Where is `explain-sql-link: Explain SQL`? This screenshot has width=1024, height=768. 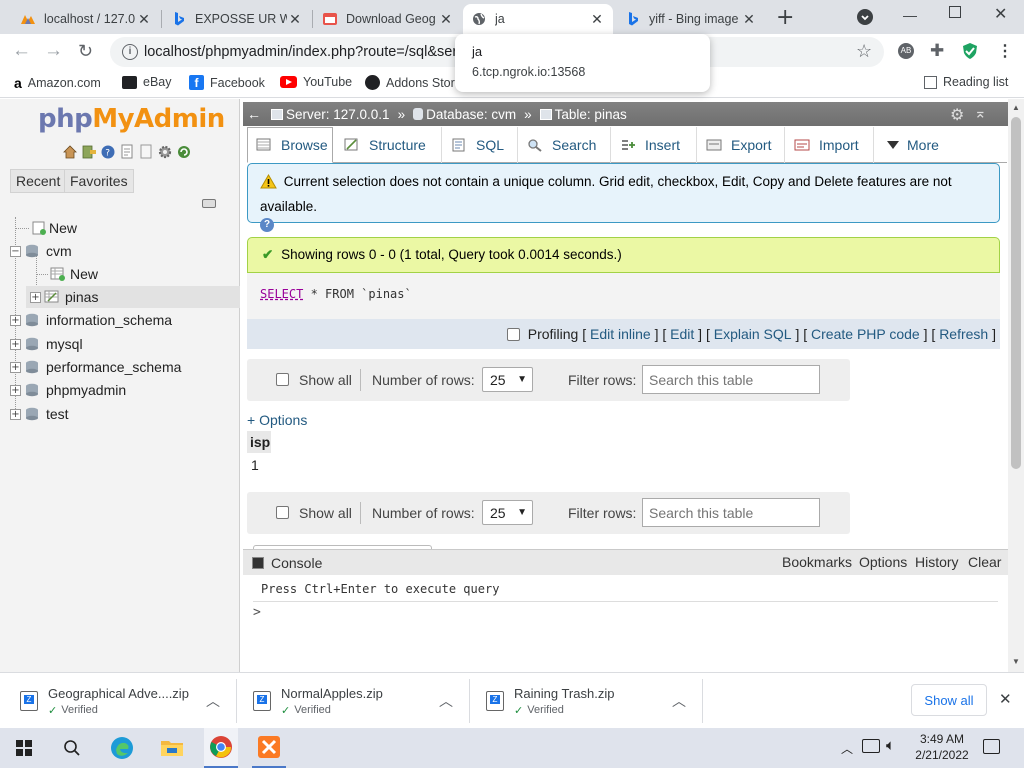 explain-sql-link: Explain SQL is located at coordinates (753, 334).